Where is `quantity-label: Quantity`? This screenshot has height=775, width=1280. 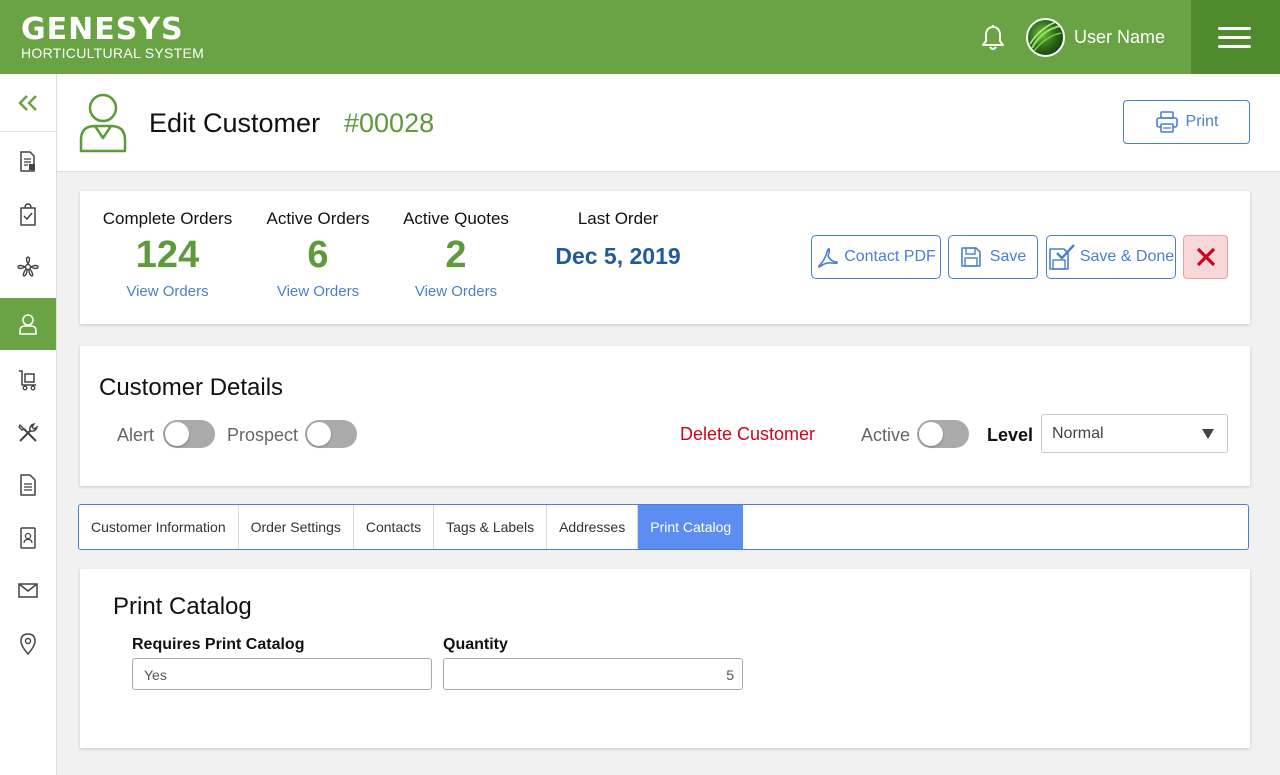 quantity-label: Quantity is located at coordinates (475, 644).